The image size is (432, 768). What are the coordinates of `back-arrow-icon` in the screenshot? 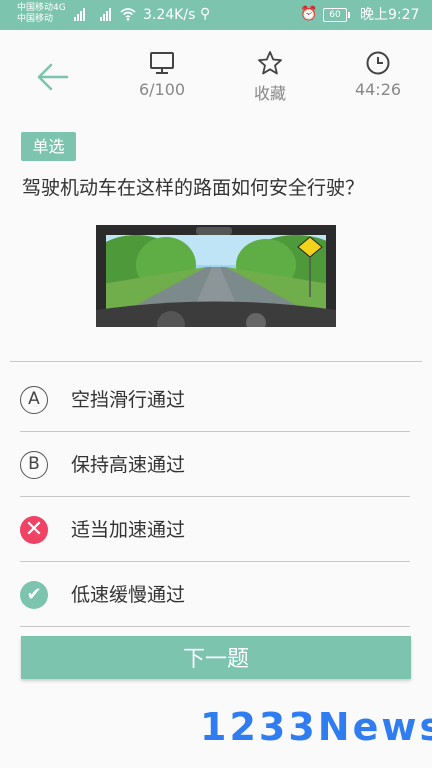 It's located at (53, 77).